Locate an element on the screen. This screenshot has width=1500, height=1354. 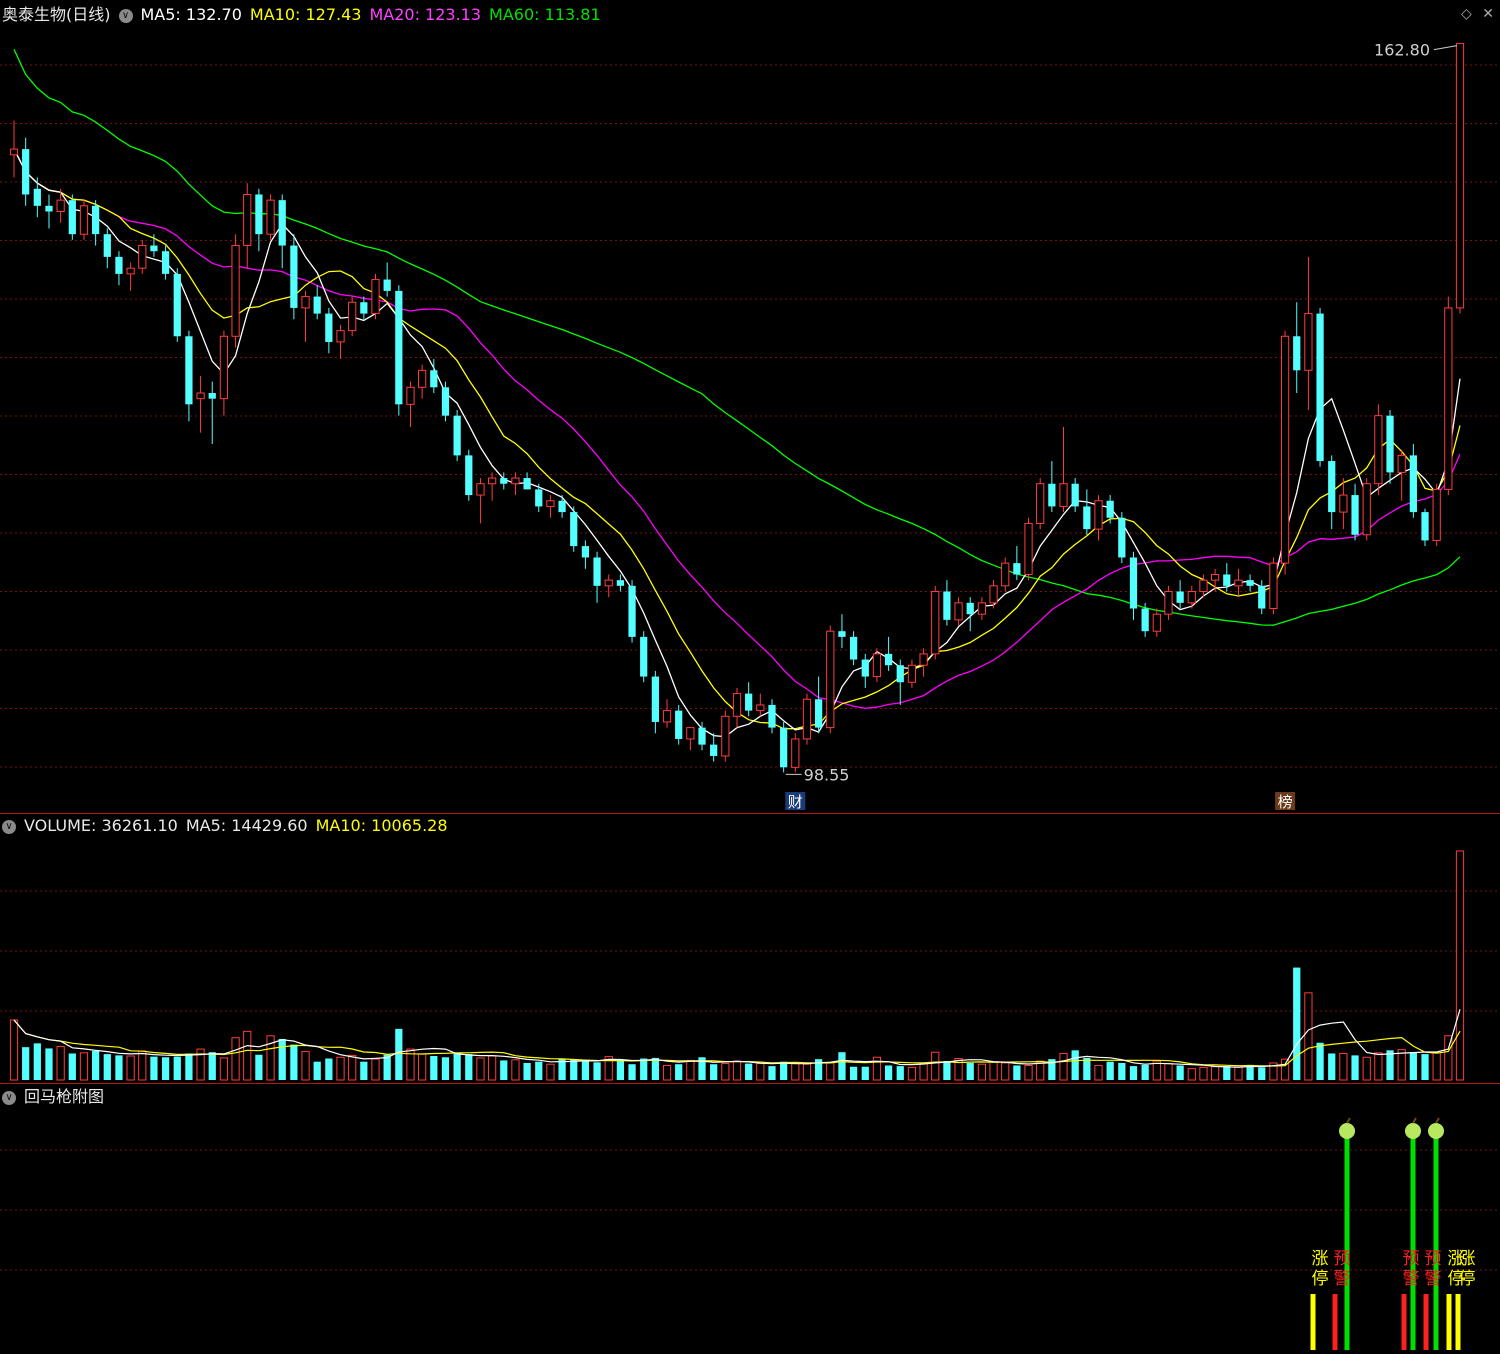
low-price-label: 98.55 is located at coordinates (827, 774).